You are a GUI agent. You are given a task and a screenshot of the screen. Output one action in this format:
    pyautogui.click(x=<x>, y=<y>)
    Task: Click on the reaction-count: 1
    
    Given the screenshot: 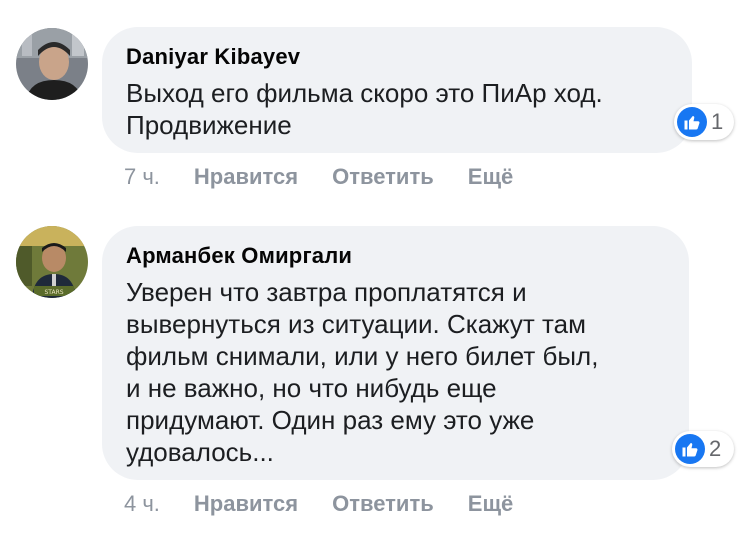 What is the action you would take?
    pyautogui.click(x=717, y=121)
    